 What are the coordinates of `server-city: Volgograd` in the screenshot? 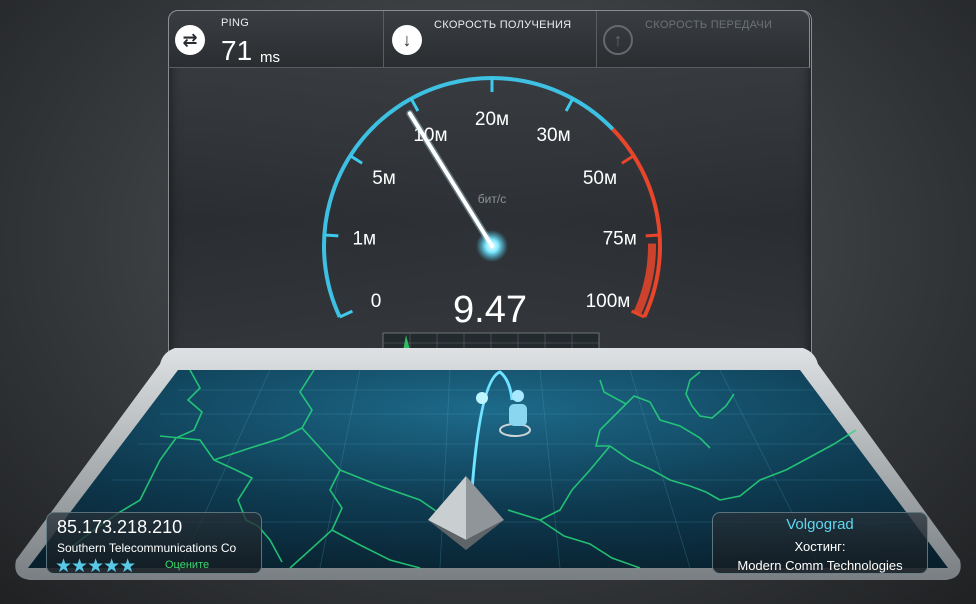 It's located at (820, 524).